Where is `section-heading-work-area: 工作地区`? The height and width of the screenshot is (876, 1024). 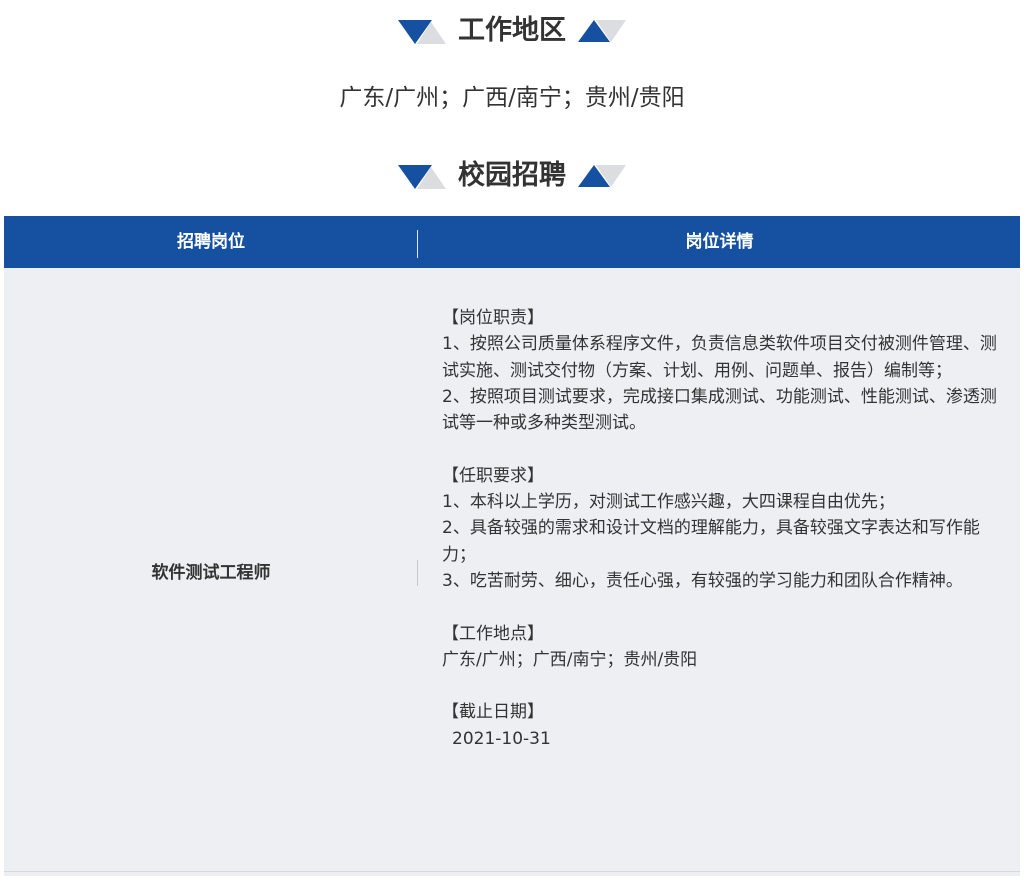
section-heading-work-area: 工作地区 is located at coordinates (512, 30).